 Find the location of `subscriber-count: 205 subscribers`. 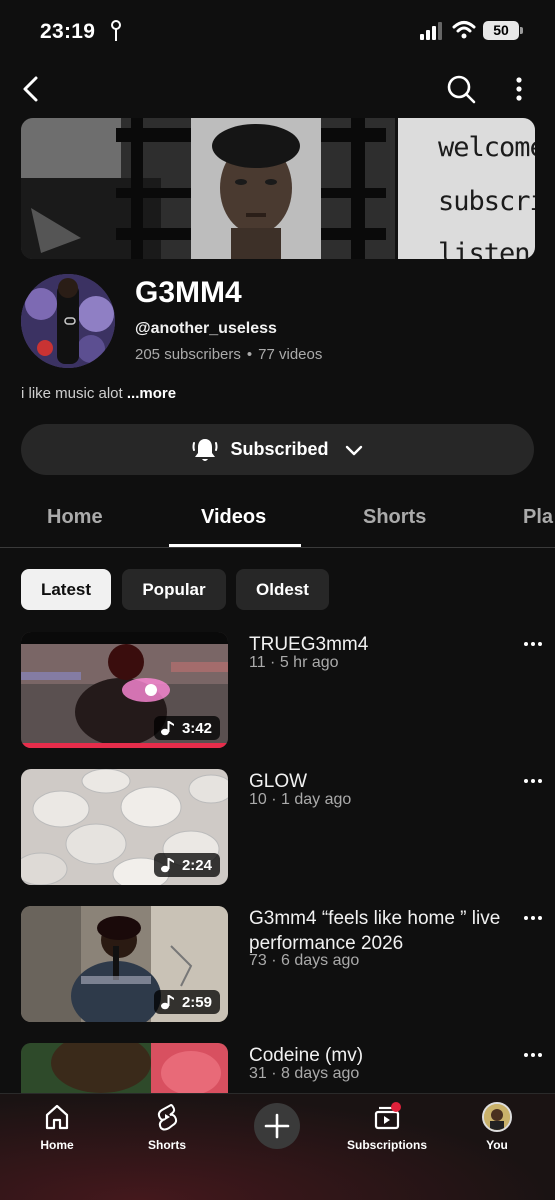

subscriber-count: 205 subscribers is located at coordinates (188, 354).